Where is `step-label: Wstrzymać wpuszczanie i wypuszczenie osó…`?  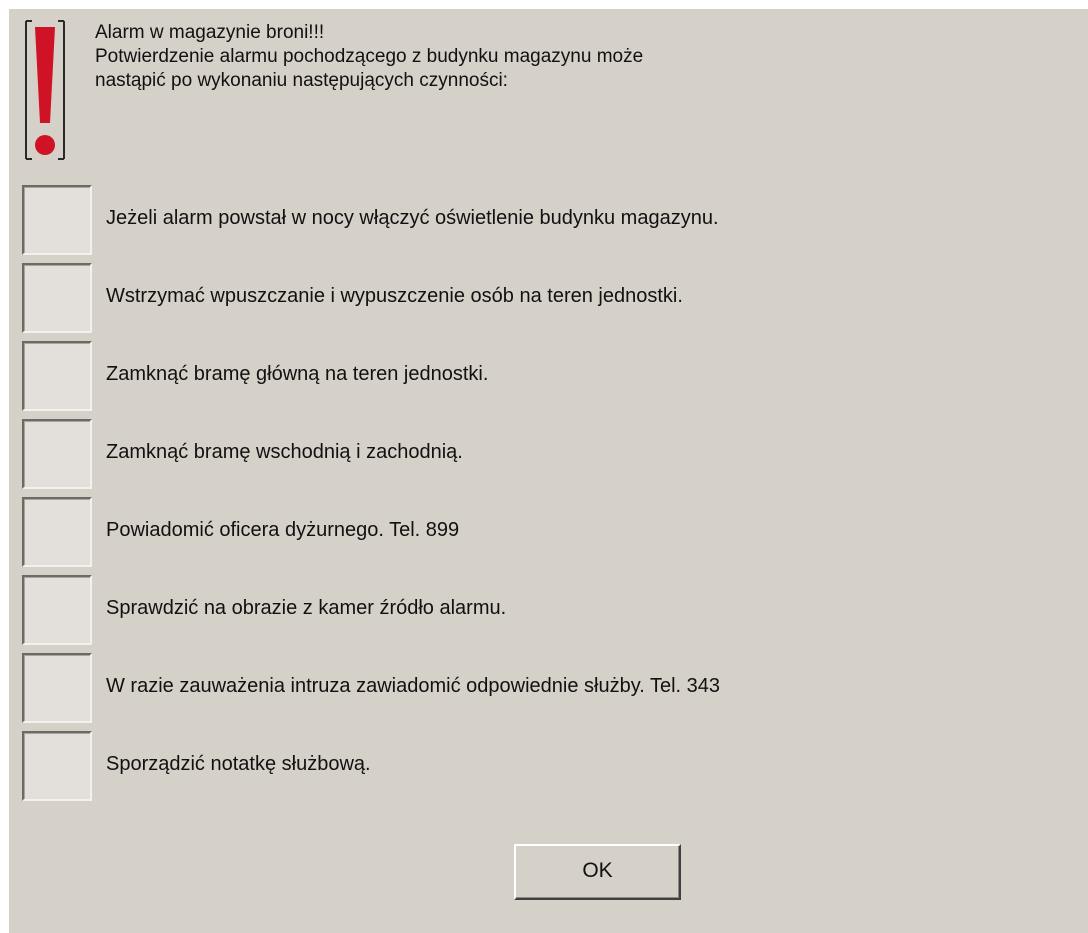
step-label: Wstrzymać wpuszczanie i wypuszczenie osó… is located at coordinates (394, 296).